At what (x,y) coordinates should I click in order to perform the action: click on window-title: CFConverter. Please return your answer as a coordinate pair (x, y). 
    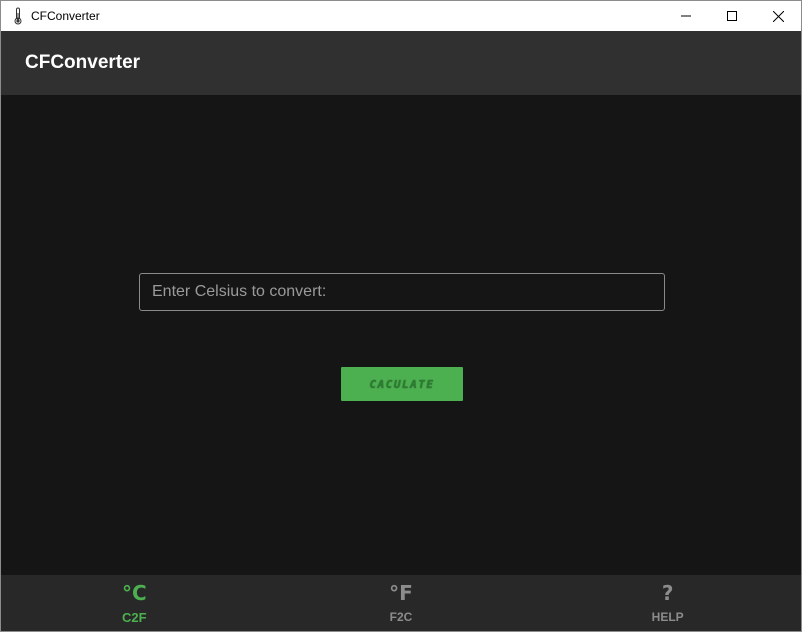
    Looking at the image, I should click on (65, 16).